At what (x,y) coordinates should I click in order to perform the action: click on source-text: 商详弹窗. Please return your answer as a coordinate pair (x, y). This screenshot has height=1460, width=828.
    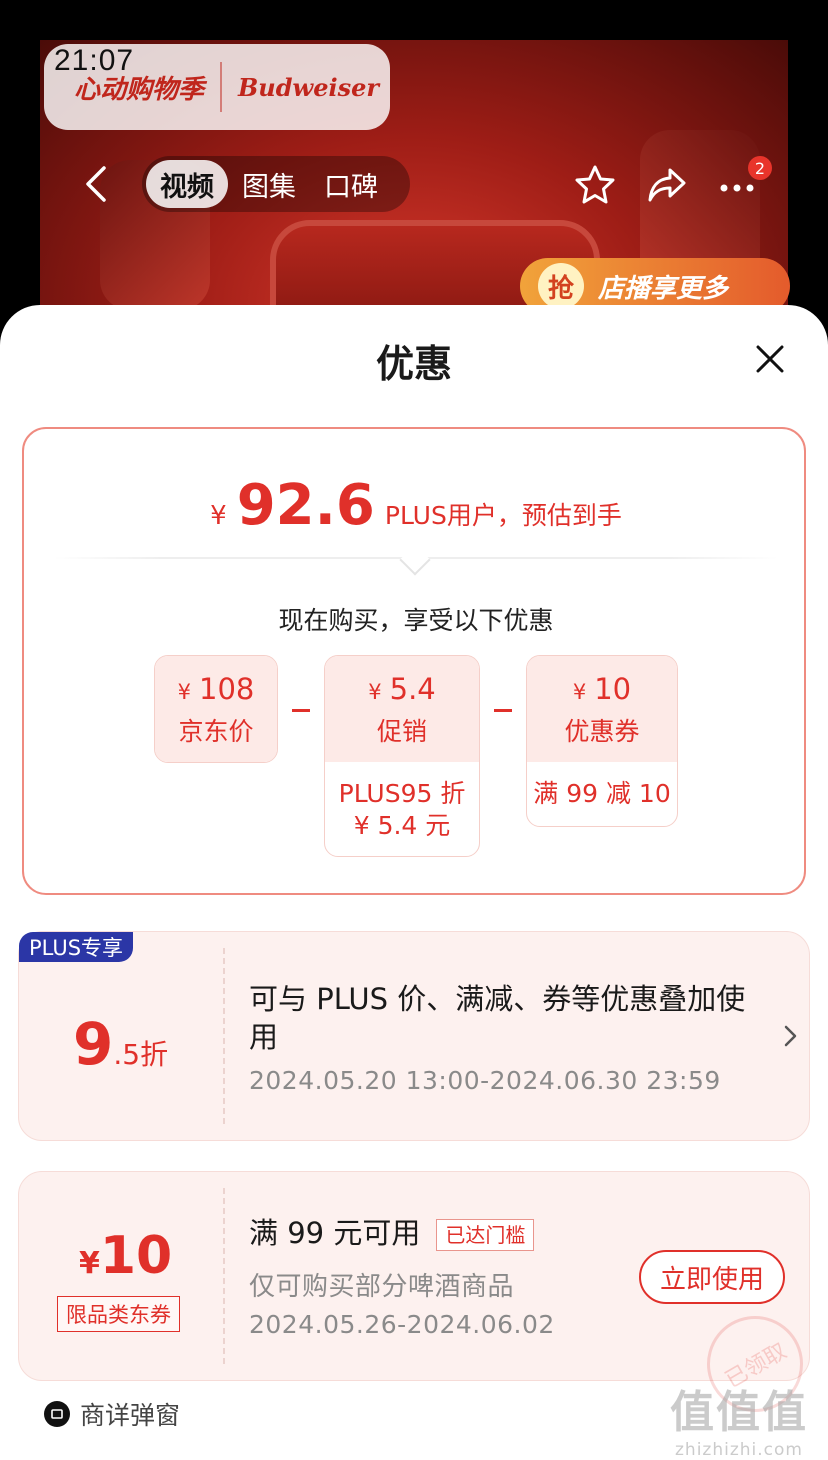
    Looking at the image, I should click on (130, 1415).